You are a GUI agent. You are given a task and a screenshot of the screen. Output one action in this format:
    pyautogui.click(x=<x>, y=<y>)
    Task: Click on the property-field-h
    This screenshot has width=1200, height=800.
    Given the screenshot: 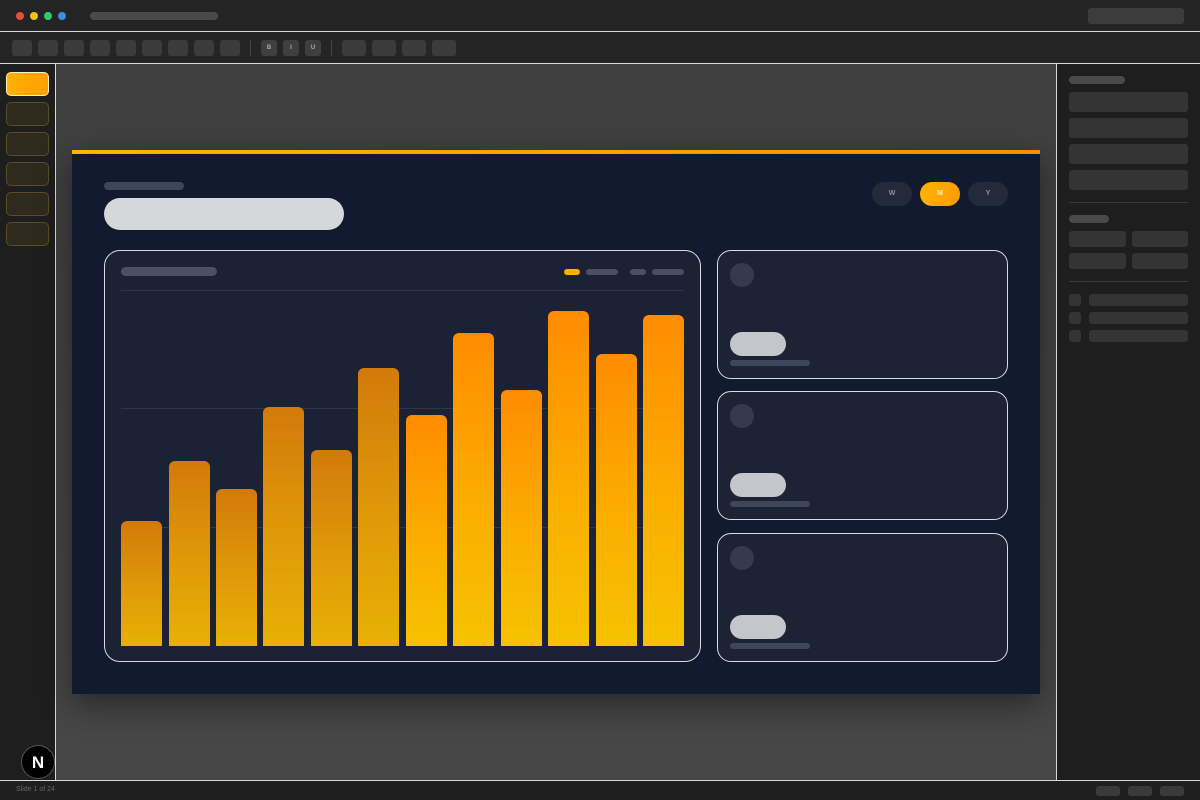 What is the action you would take?
    pyautogui.click(x=1160, y=261)
    